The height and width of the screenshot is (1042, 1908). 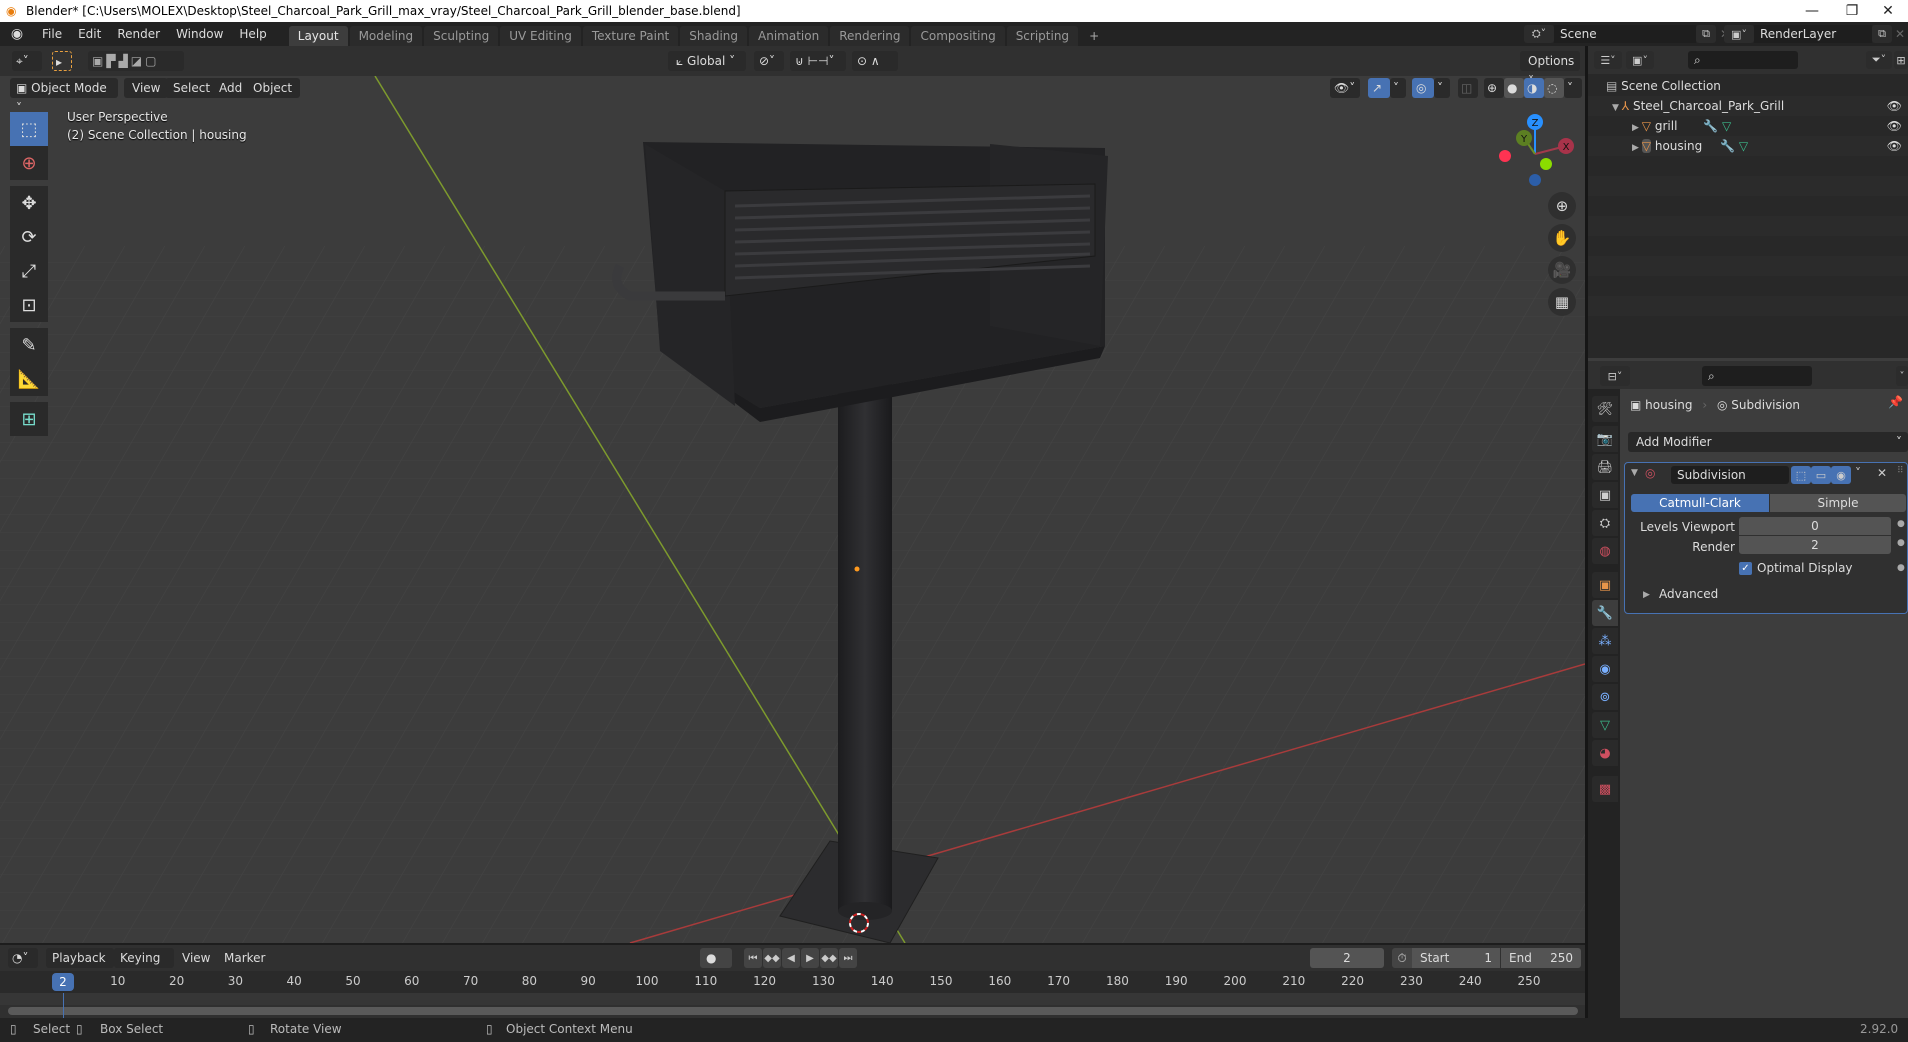 What do you see at coordinates (1608, 60) in the screenshot?
I see `outliner-display-mode-icon: ☰˅` at bounding box center [1608, 60].